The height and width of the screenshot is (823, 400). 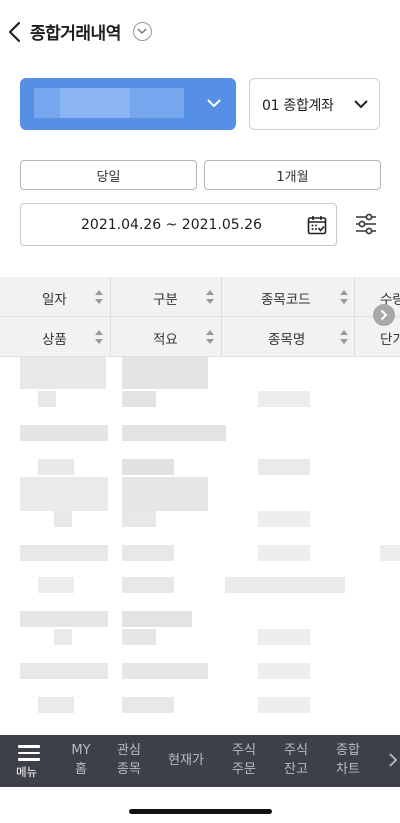 I want to click on column-date: 일자, so click(x=55, y=297).